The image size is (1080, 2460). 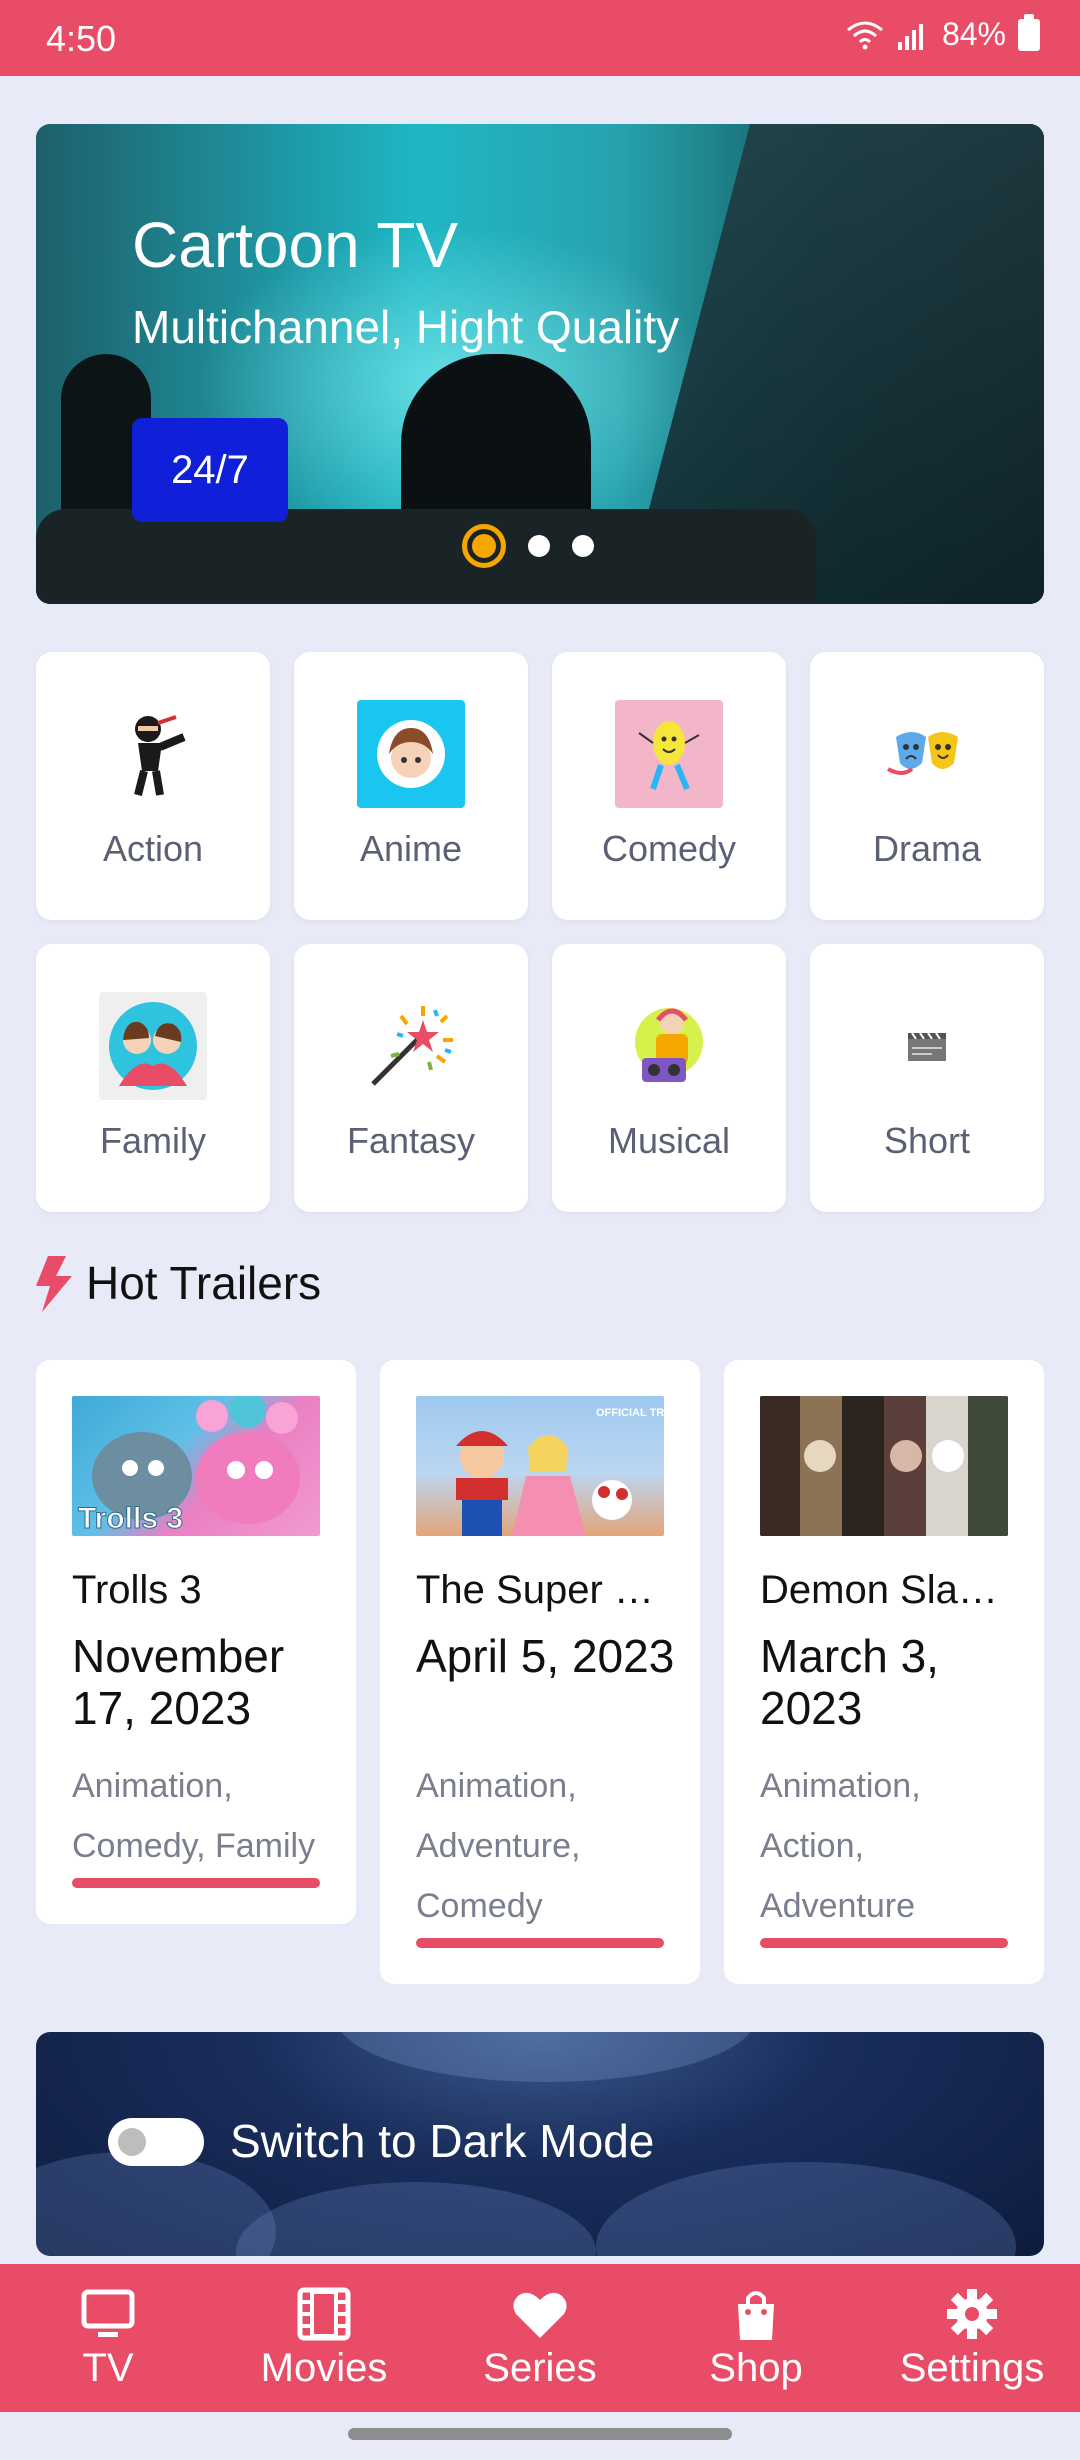 What do you see at coordinates (130, 1518) in the screenshot?
I see `thumbnail-text: Trolls 3` at bounding box center [130, 1518].